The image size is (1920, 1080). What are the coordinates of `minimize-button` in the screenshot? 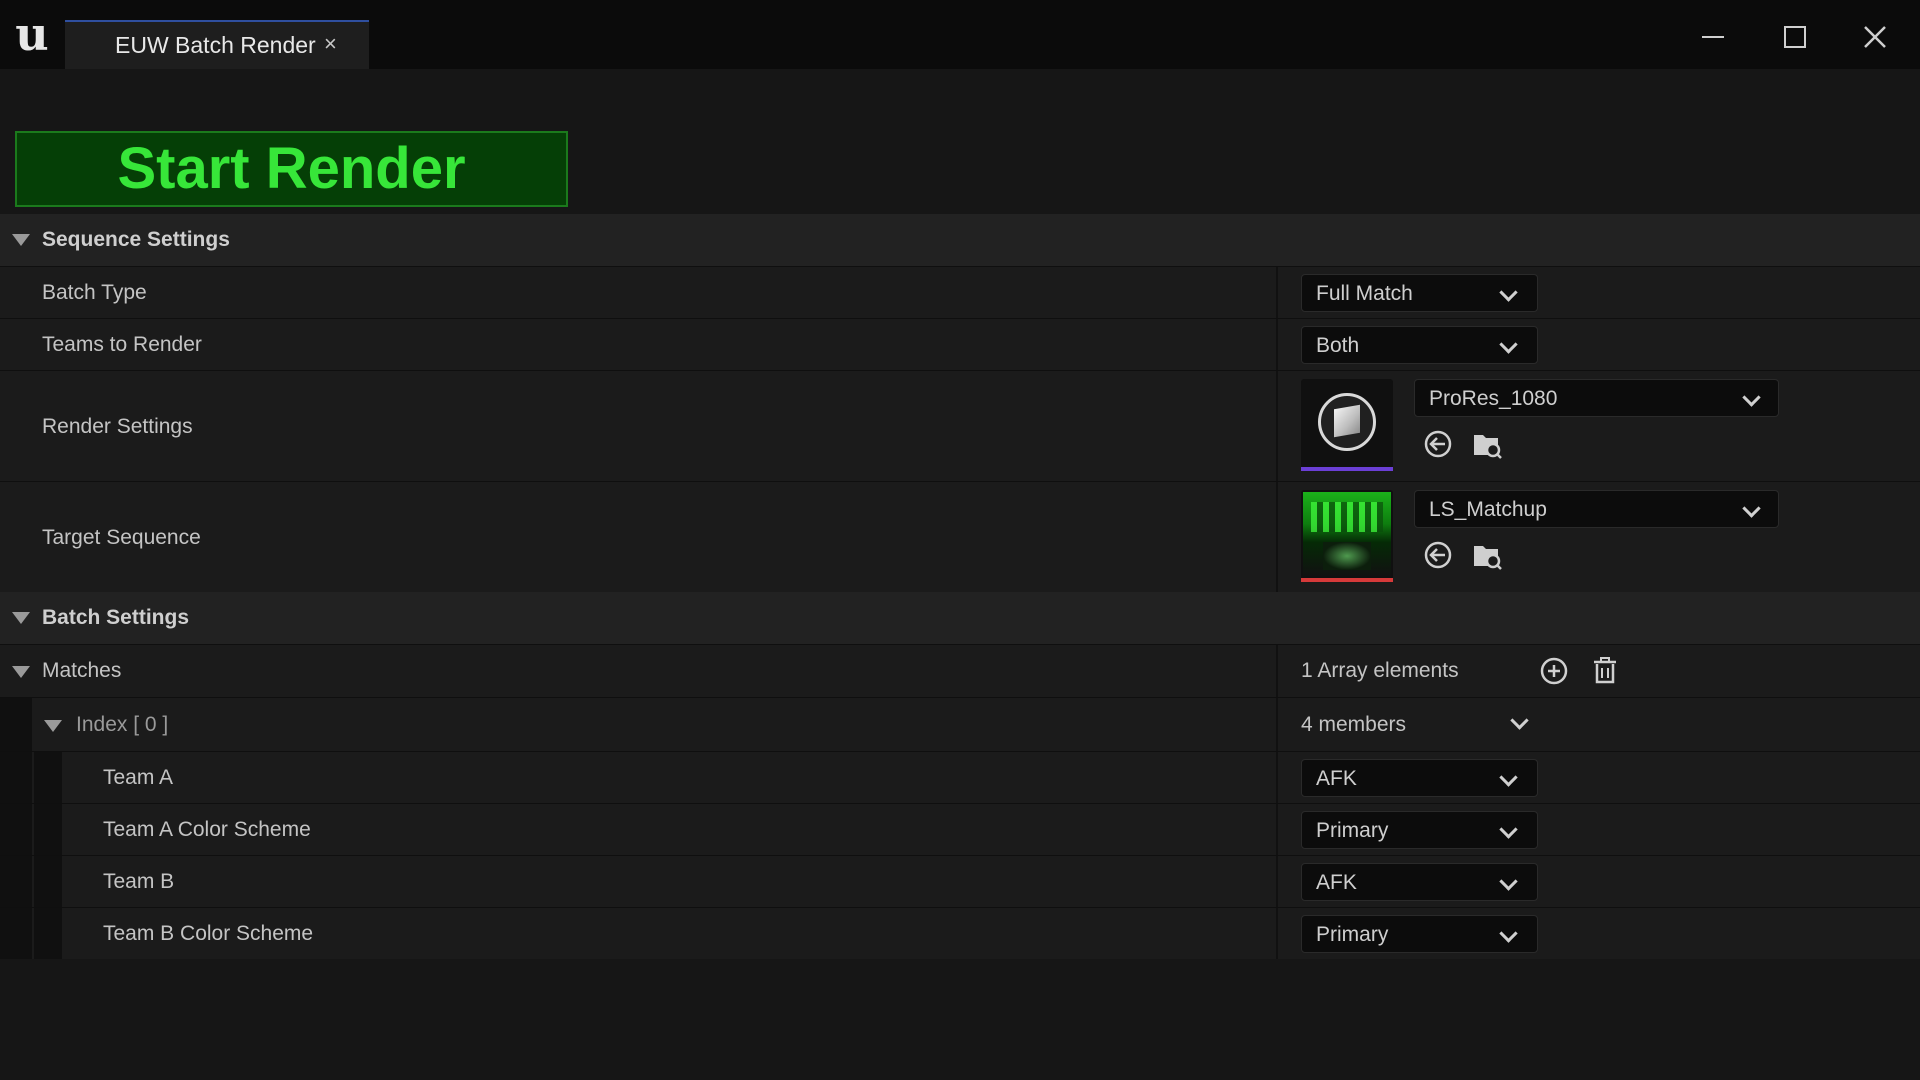 It's located at (1713, 34).